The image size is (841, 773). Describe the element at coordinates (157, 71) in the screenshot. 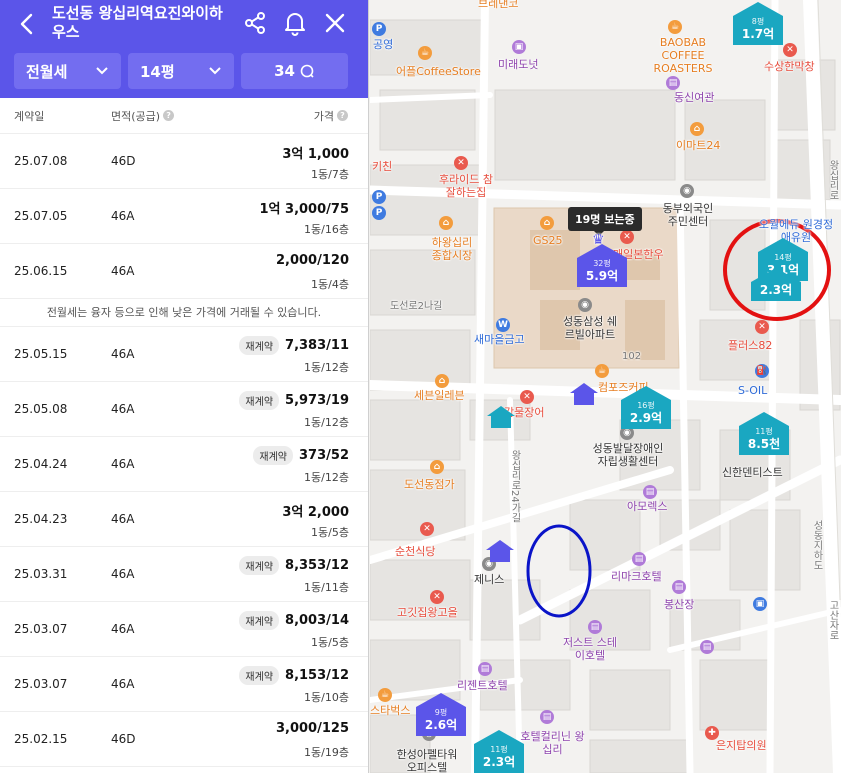

I see `size-value: 14평` at that location.